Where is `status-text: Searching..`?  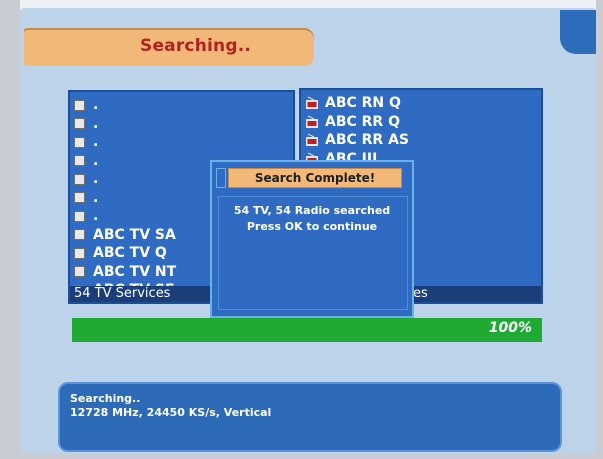
status-text: Searching.. is located at coordinates (105, 398).